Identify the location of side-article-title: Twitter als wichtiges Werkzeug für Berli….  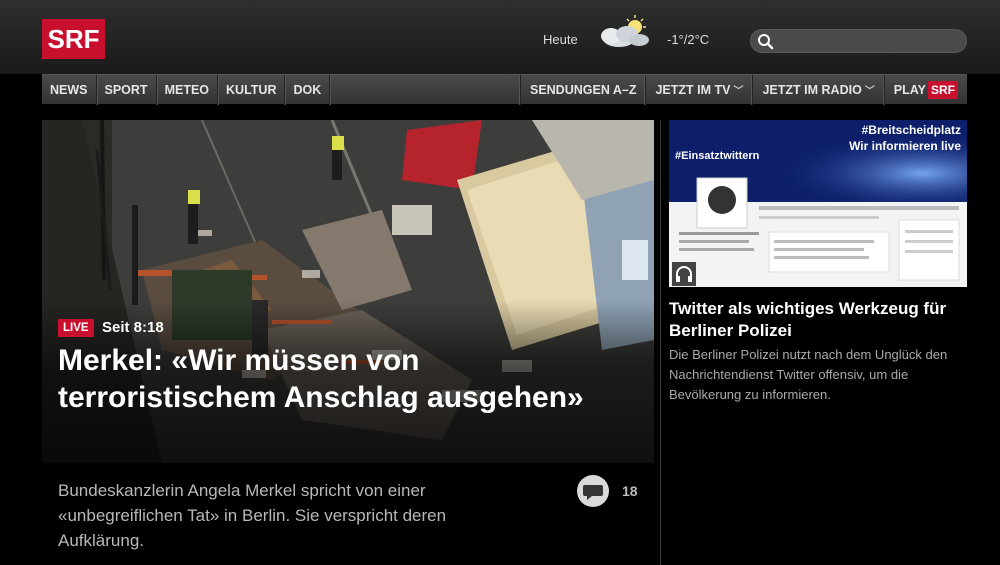
(818, 320).